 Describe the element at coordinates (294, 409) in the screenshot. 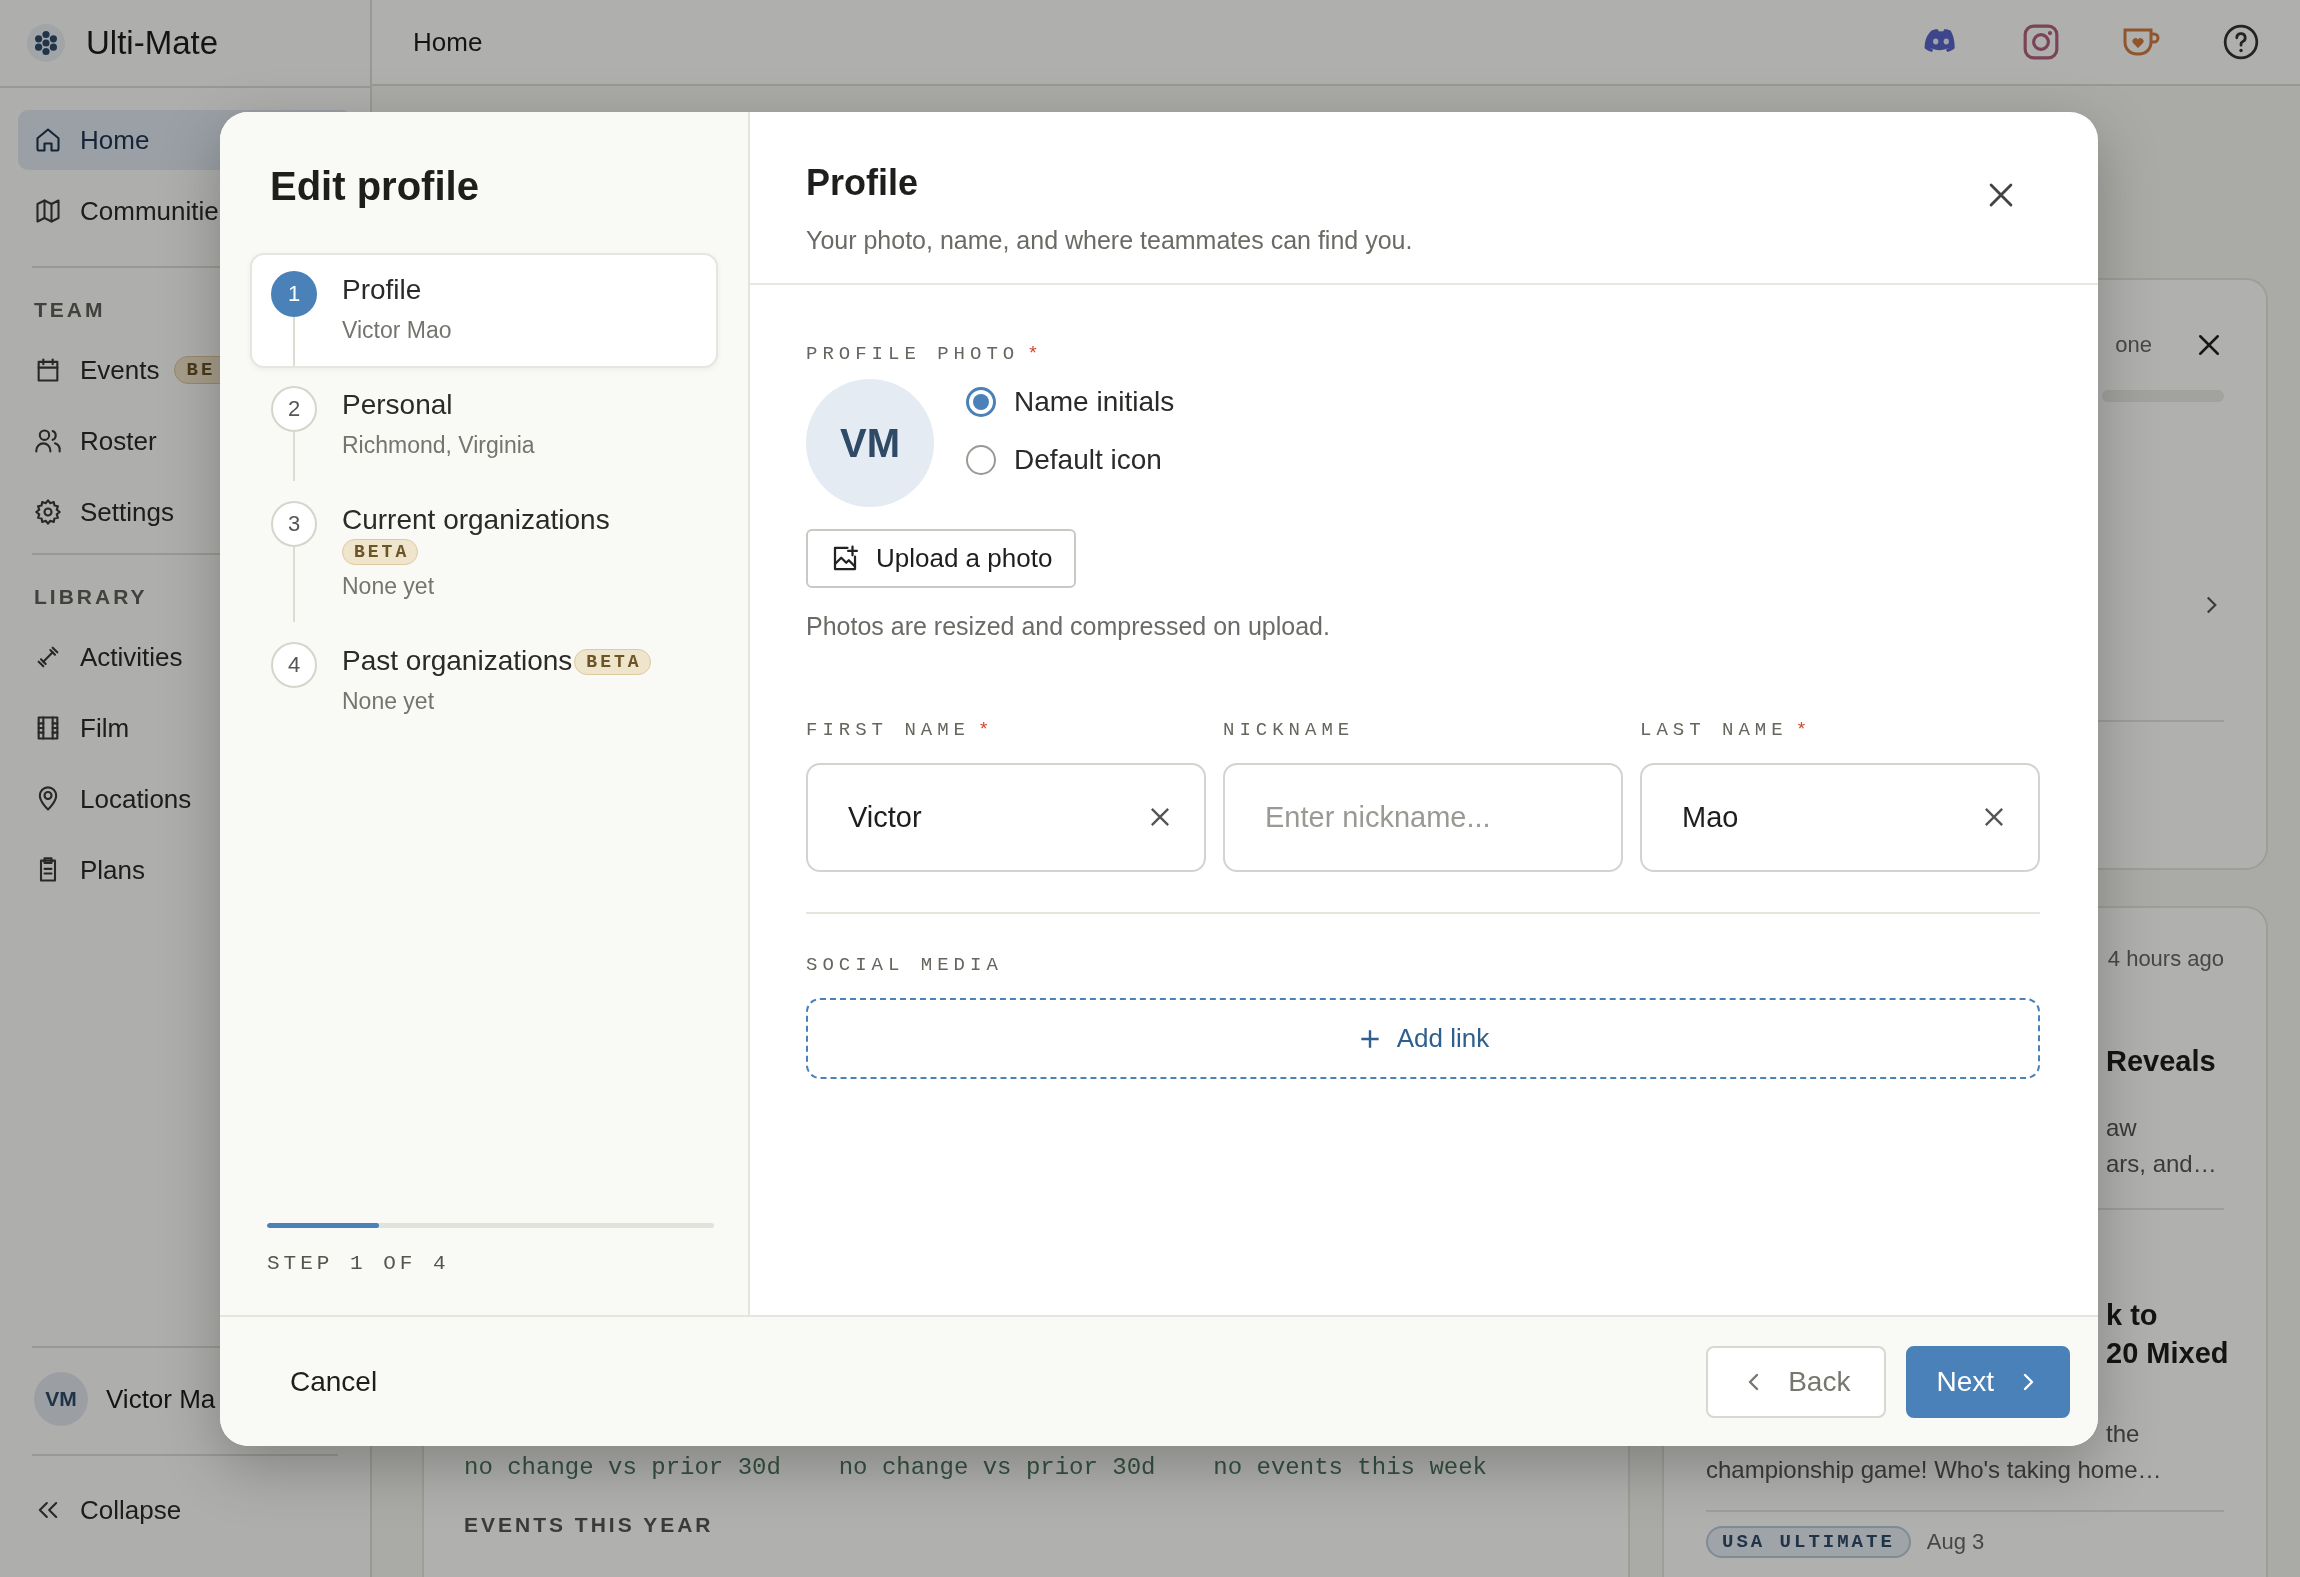

I see `step-number: 2` at that location.